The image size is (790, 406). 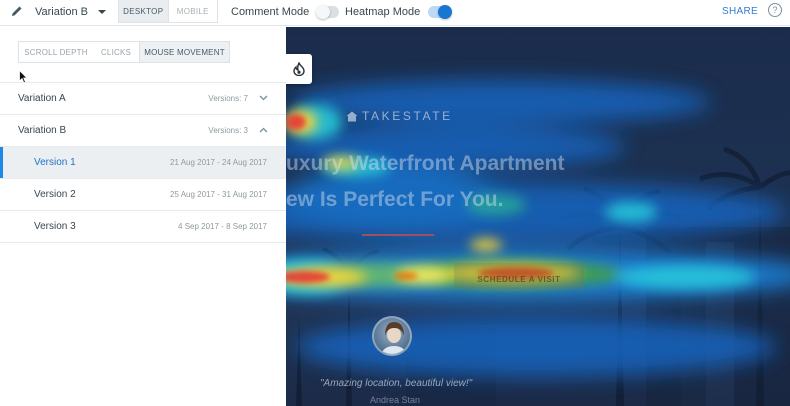 What do you see at coordinates (396, 383) in the screenshot?
I see `testimonial-quote: "Amazing location, beautiful view!"` at bounding box center [396, 383].